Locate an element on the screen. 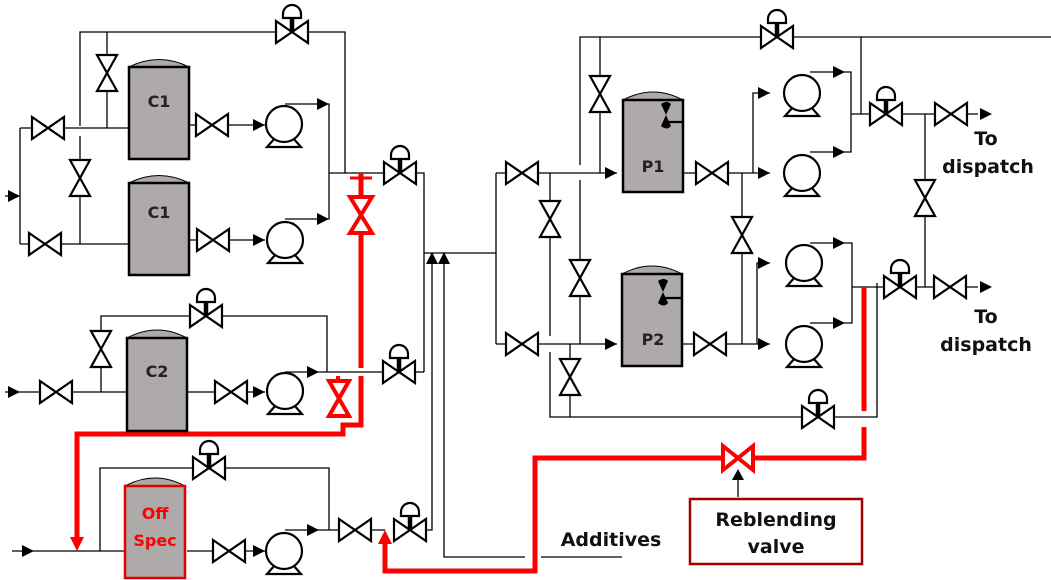  tank-label: C2 is located at coordinates (157, 371).